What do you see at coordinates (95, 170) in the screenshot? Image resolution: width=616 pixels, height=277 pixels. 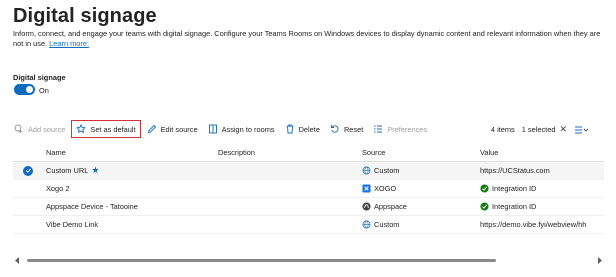 I see `default-star-icon: ★` at bounding box center [95, 170].